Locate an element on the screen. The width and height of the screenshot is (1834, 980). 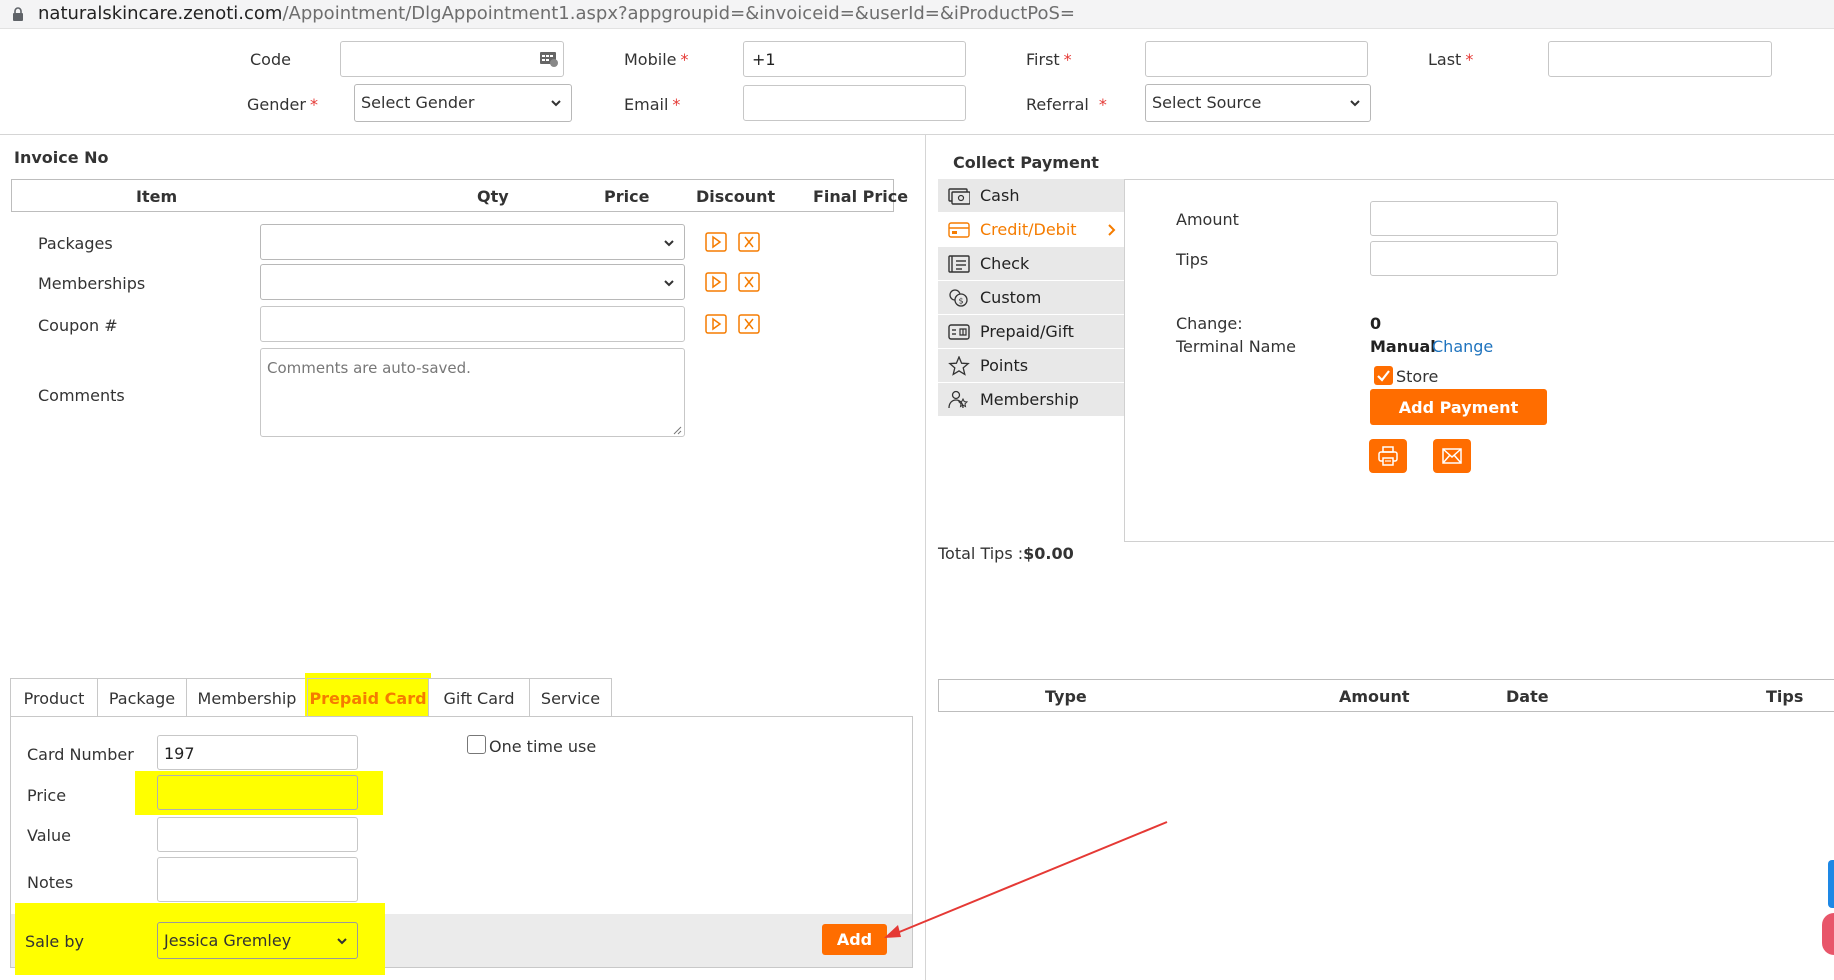
sale-by-select: Jessica Gremley is located at coordinates (257, 940).